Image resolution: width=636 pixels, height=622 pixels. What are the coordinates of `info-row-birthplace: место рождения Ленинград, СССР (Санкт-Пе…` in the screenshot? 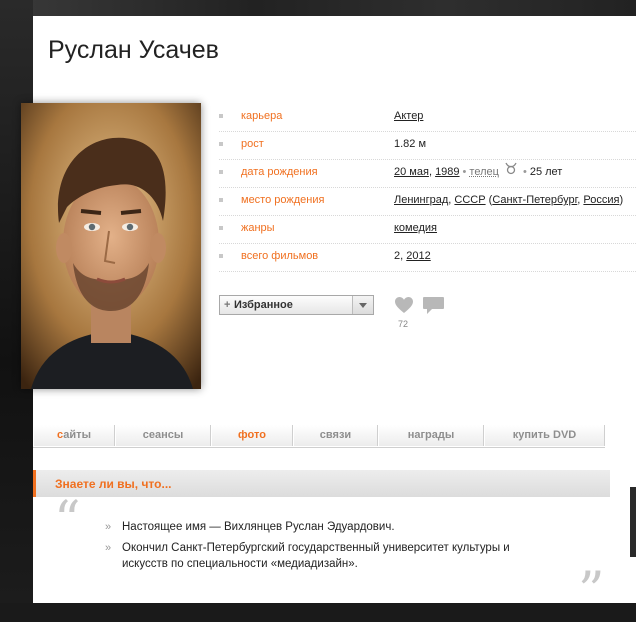 It's located at (427, 202).